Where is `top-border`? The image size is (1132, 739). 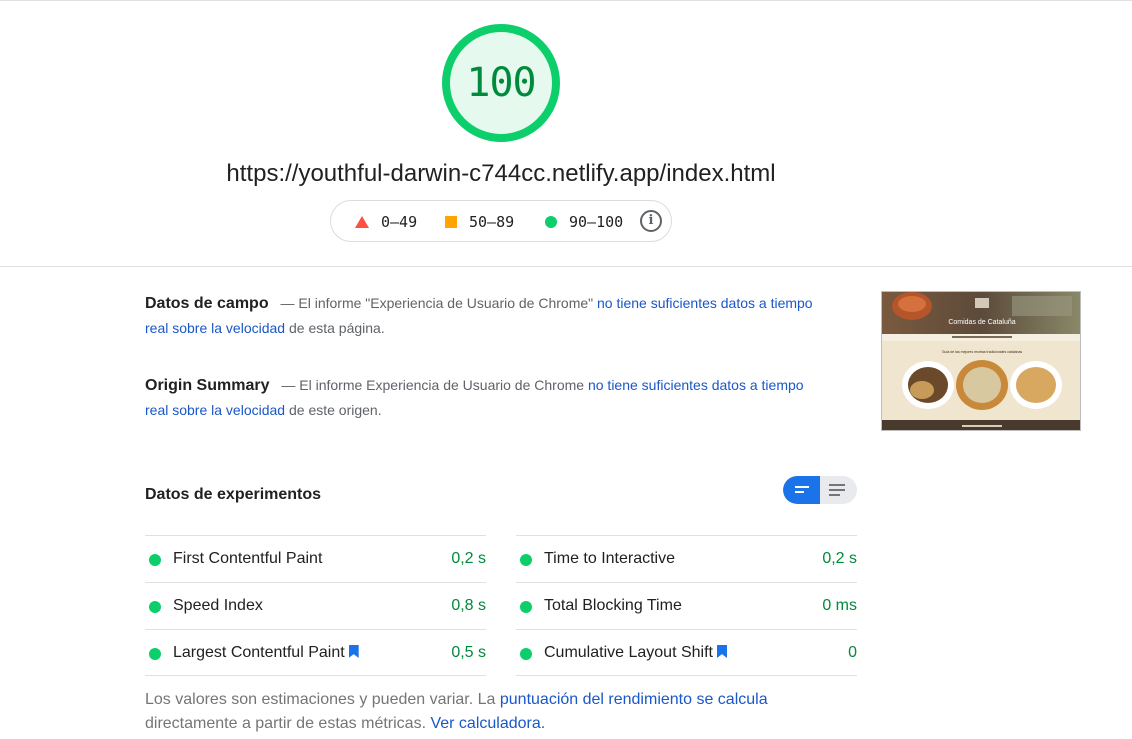
top-border is located at coordinates (566, 0).